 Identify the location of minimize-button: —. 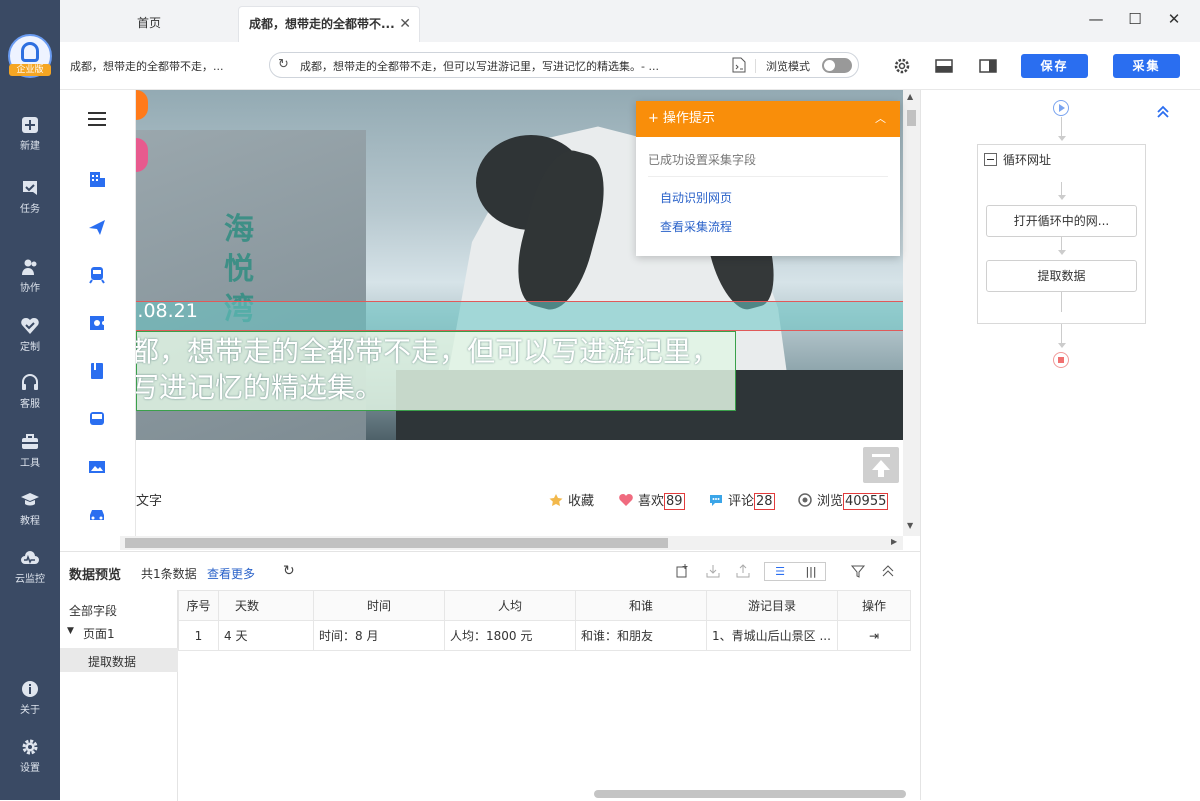
(1096, 19).